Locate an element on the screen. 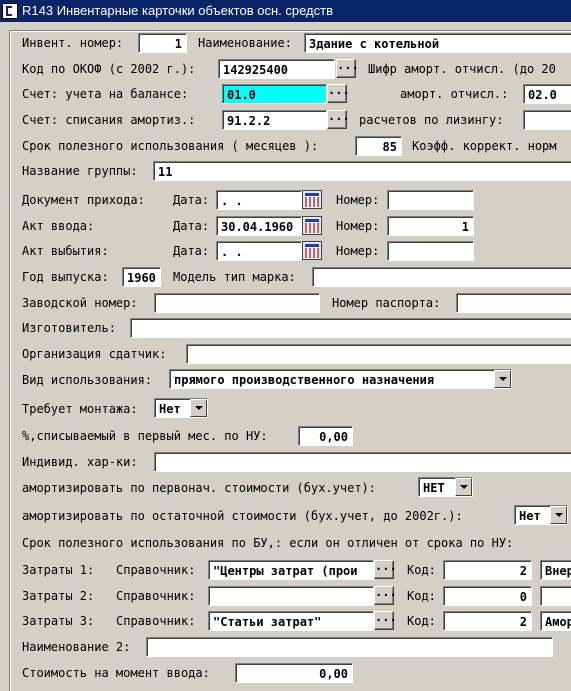 Image resolution: width=571 pixels, height=691 pixels. amort-account-label: аморт. отчисл.: is located at coordinates (454, 94).